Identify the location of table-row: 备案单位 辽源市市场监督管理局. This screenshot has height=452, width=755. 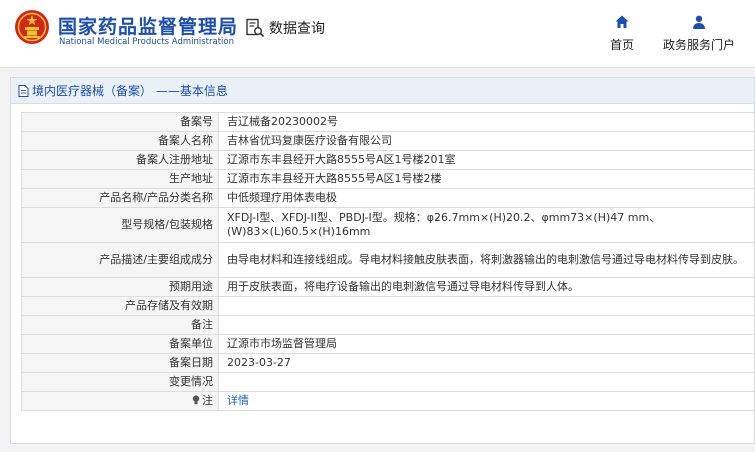
(388, 344).